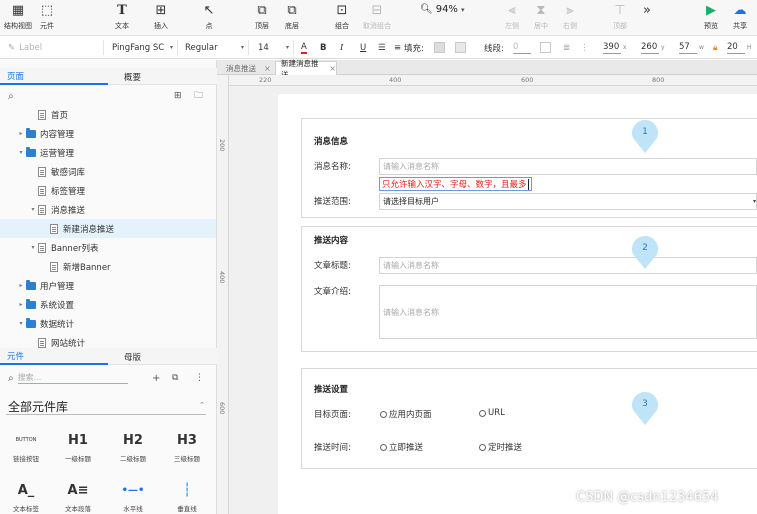 This screenshot has height=514, width=757. What do you see at coordinates (739, 47) in the screenshot?
I see `height-field: 20 H` at bounding box center [739, 47].